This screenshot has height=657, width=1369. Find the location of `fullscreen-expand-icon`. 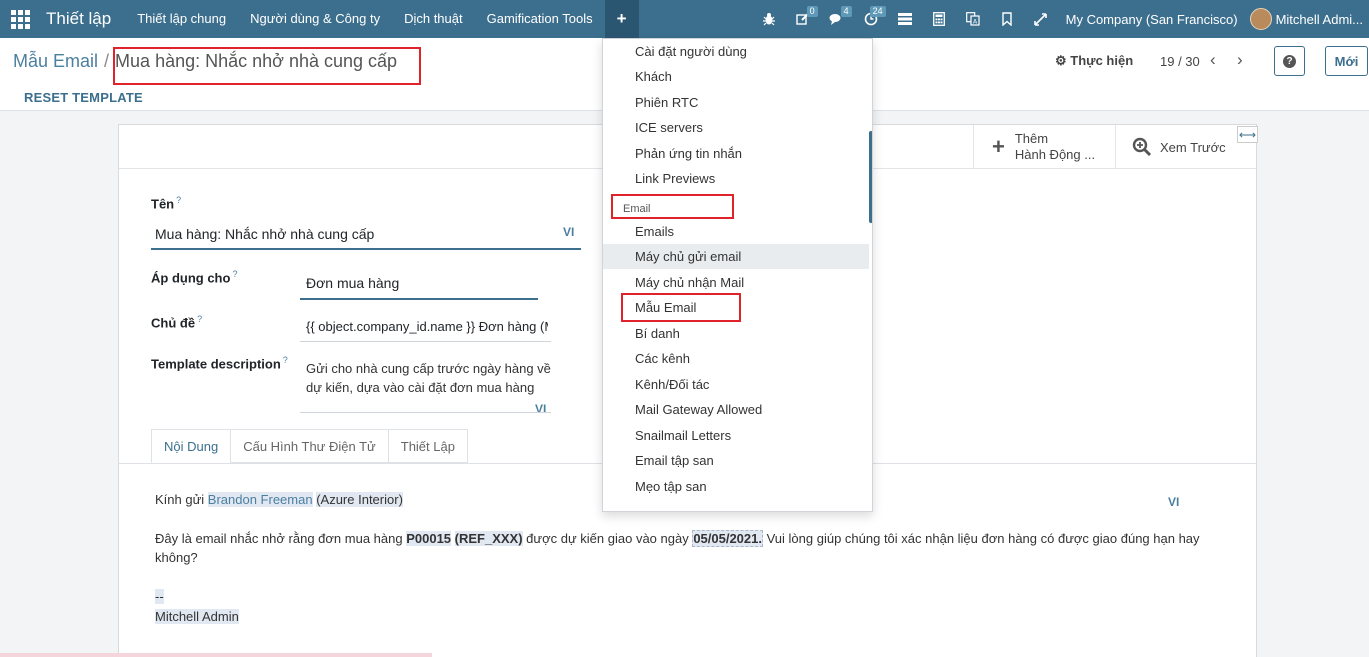

fullscreen-expand-icon is located at coordinates (1041, 19).